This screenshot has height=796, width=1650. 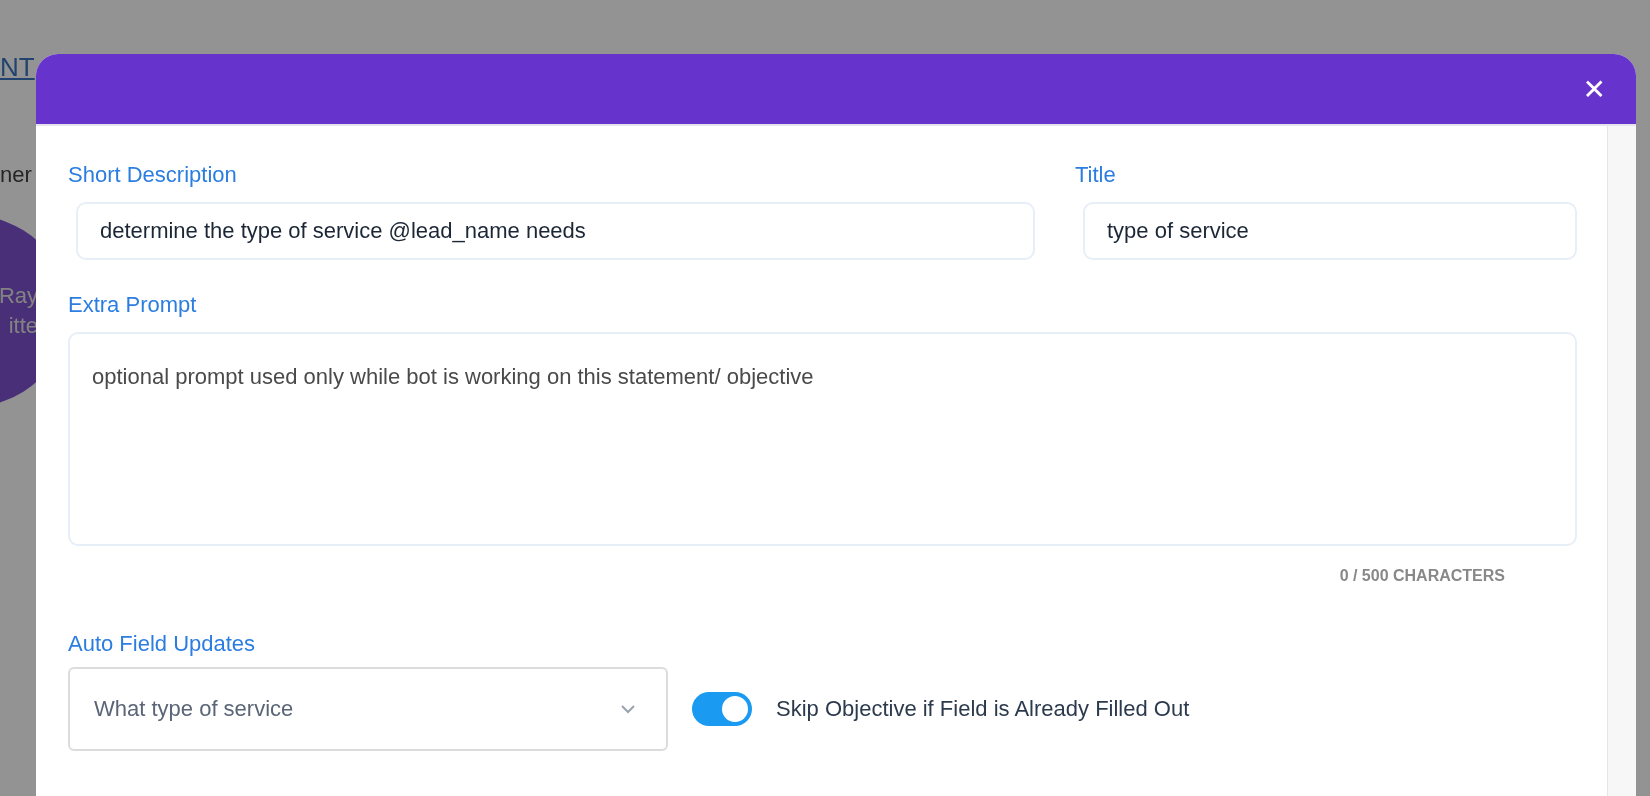 I want to click on field-label: Auto Field Updates, so click(x=162, y=644).